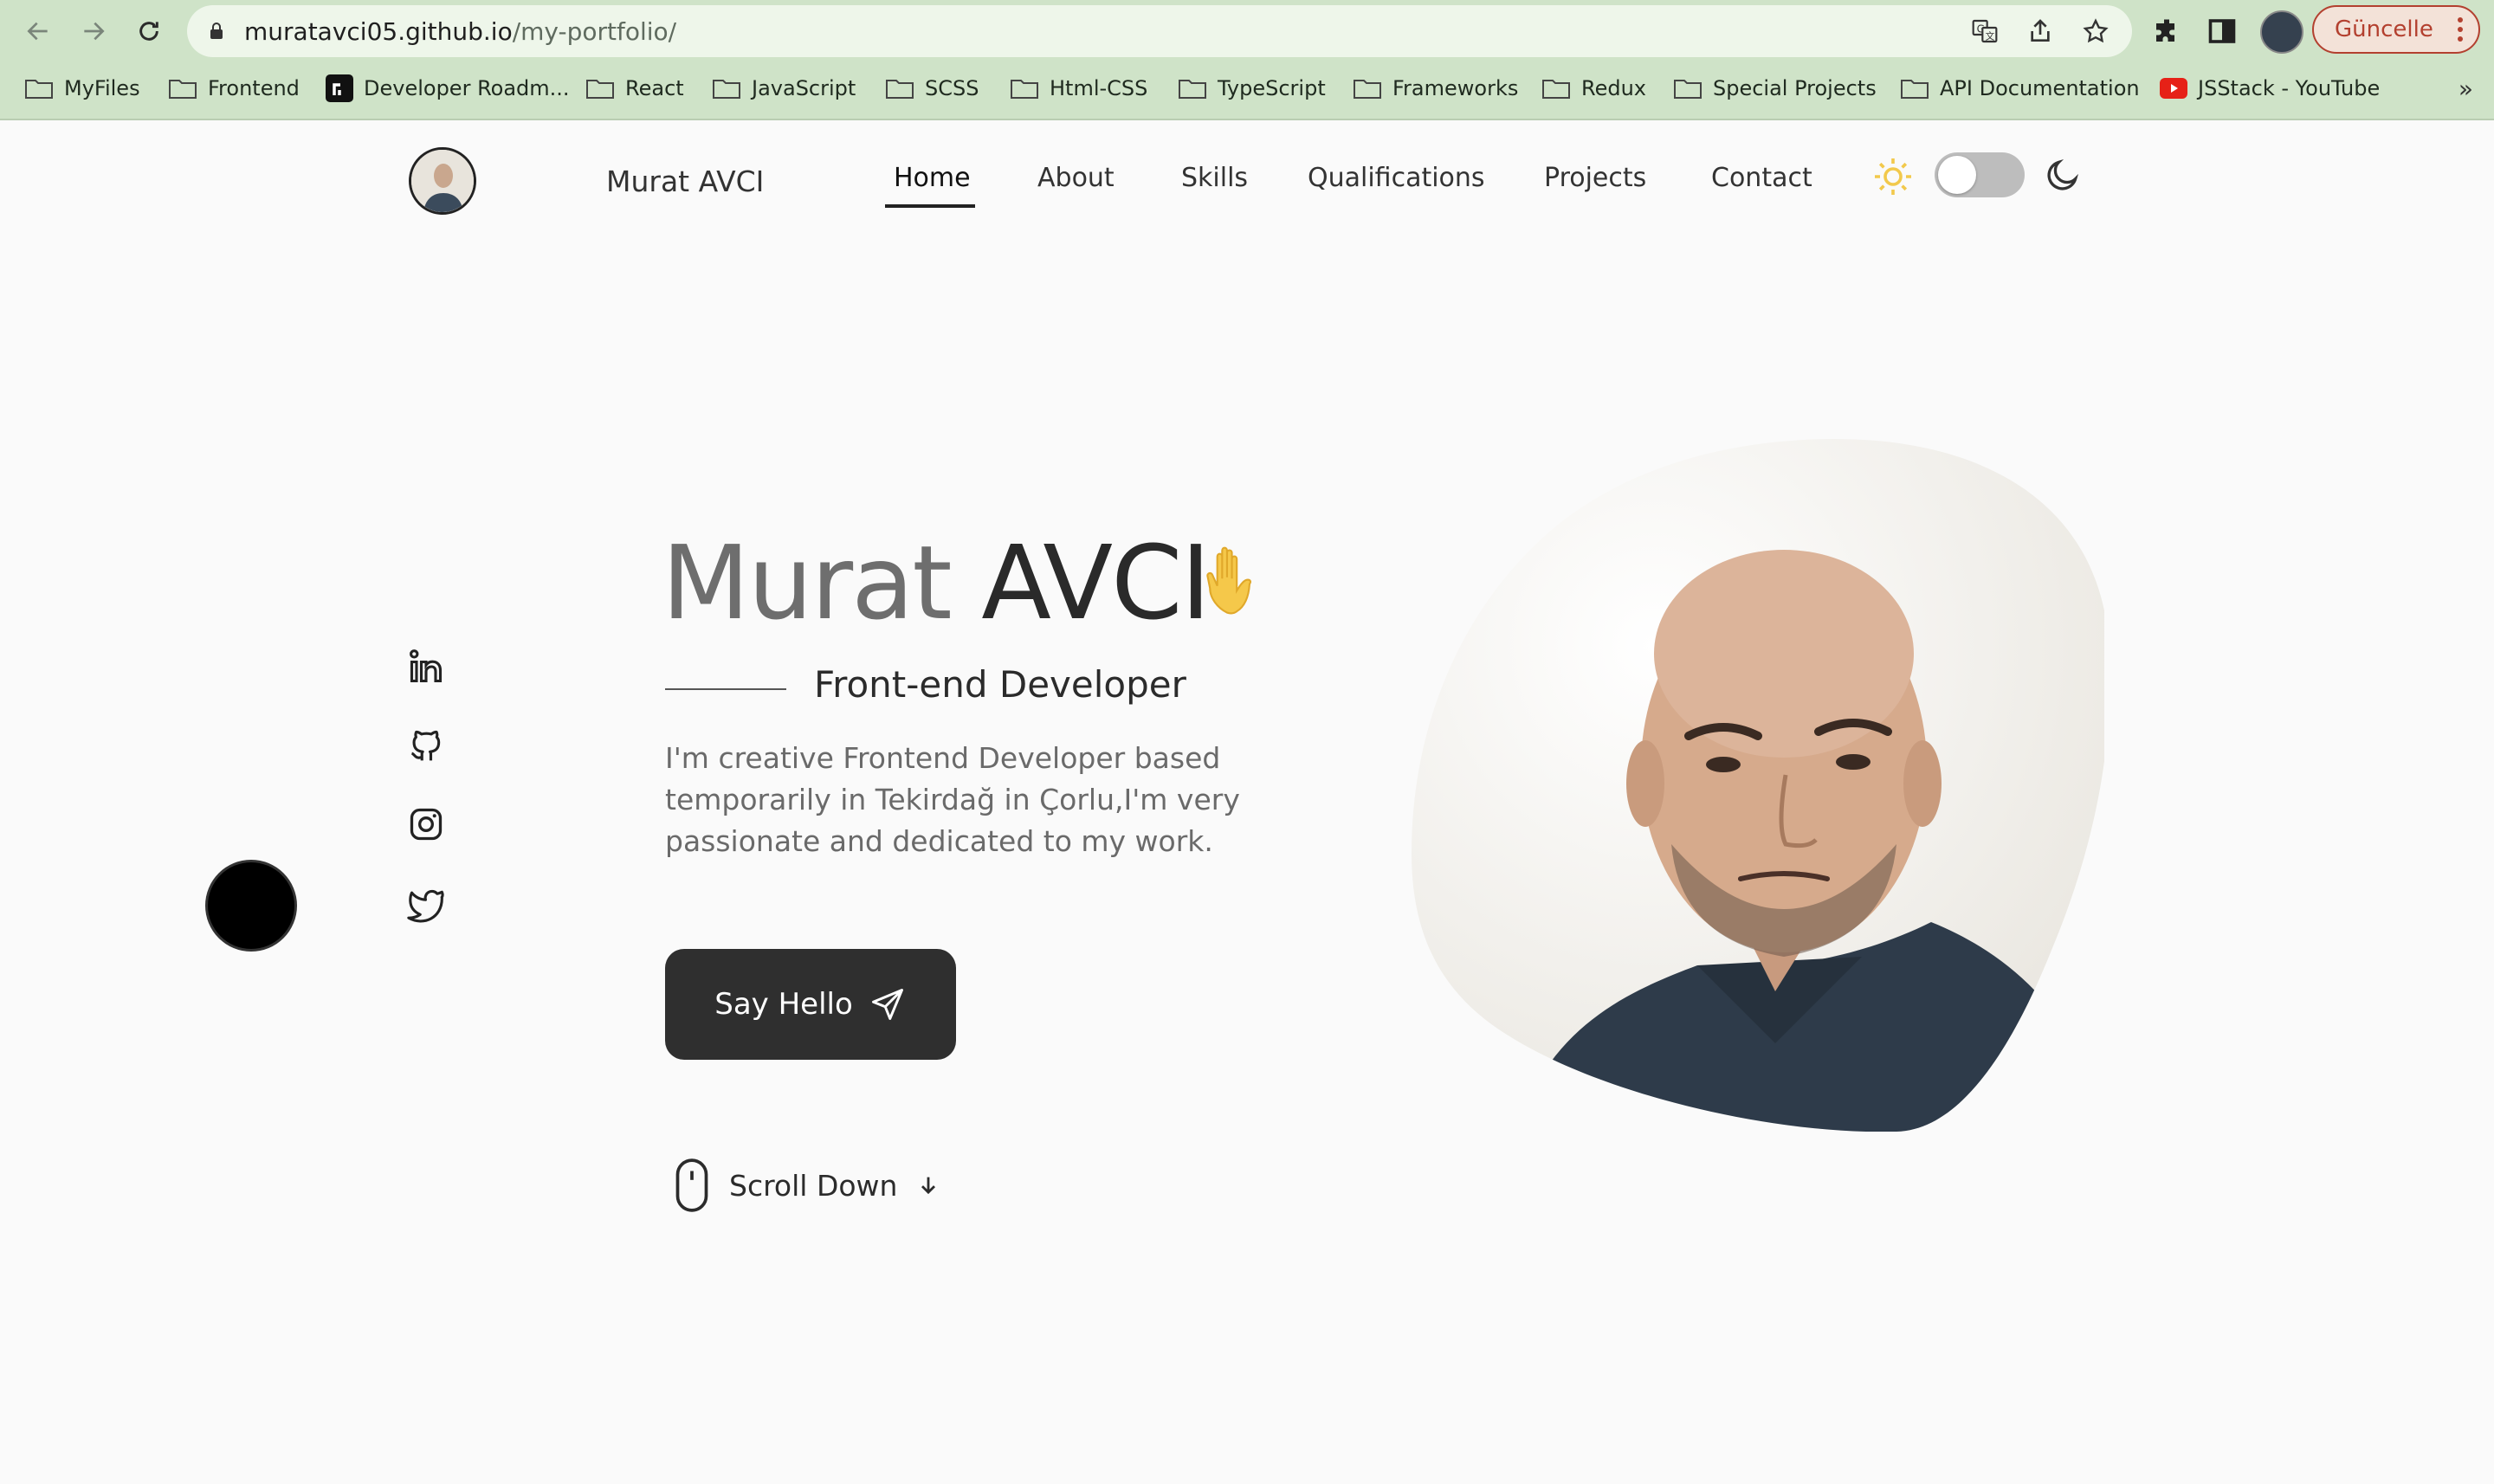 Image resolution: width=2494 pixels, height=1484 pixels. I want to click on sun-icon, so click(1893, 176).